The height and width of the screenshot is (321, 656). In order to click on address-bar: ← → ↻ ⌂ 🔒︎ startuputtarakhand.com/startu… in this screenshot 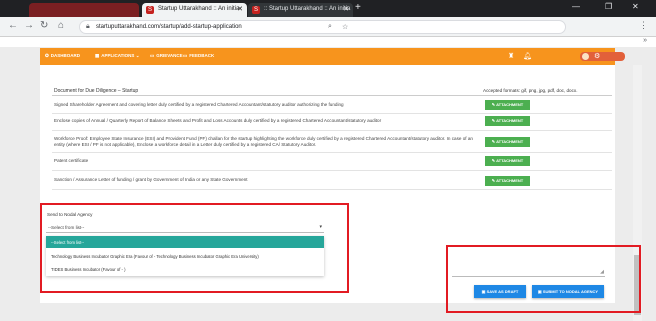, I will do `click(328, 27)`.